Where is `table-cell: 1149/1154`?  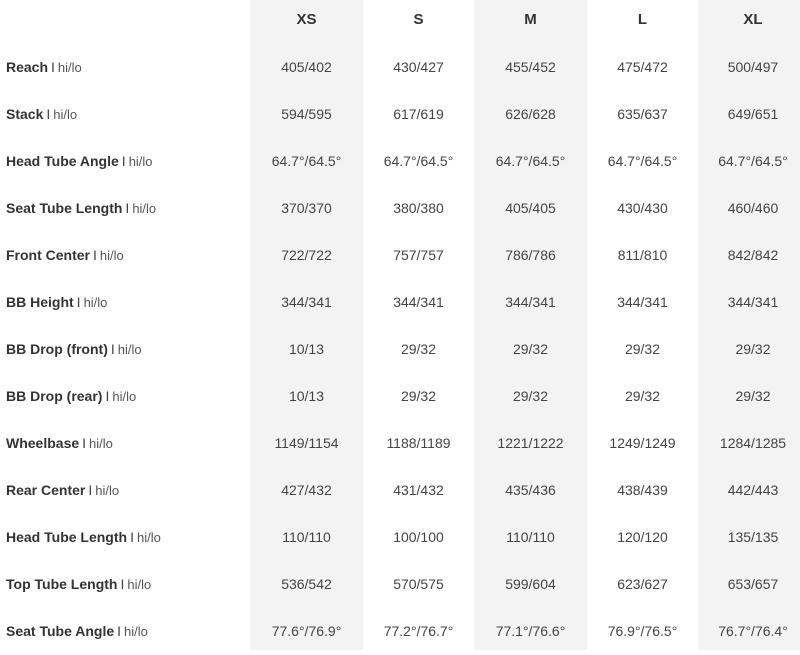
table-cell: 1149/1154 is located at coordinates (306, 443).